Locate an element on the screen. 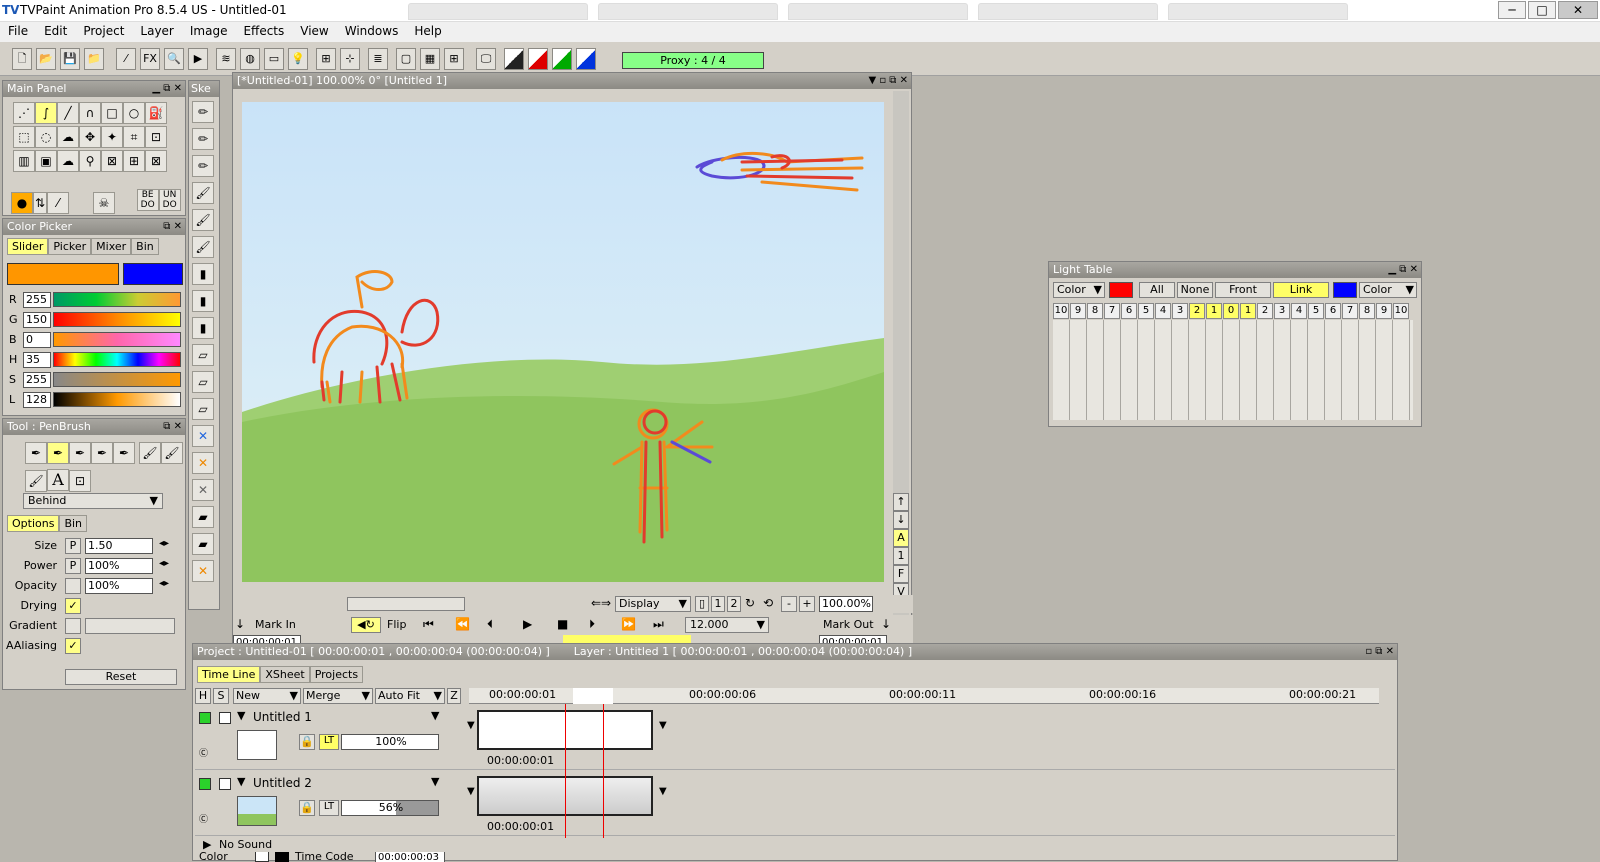 This screenshot has width=1600, height=862. g-value-input: 150 is located at coordinates (37, 320).